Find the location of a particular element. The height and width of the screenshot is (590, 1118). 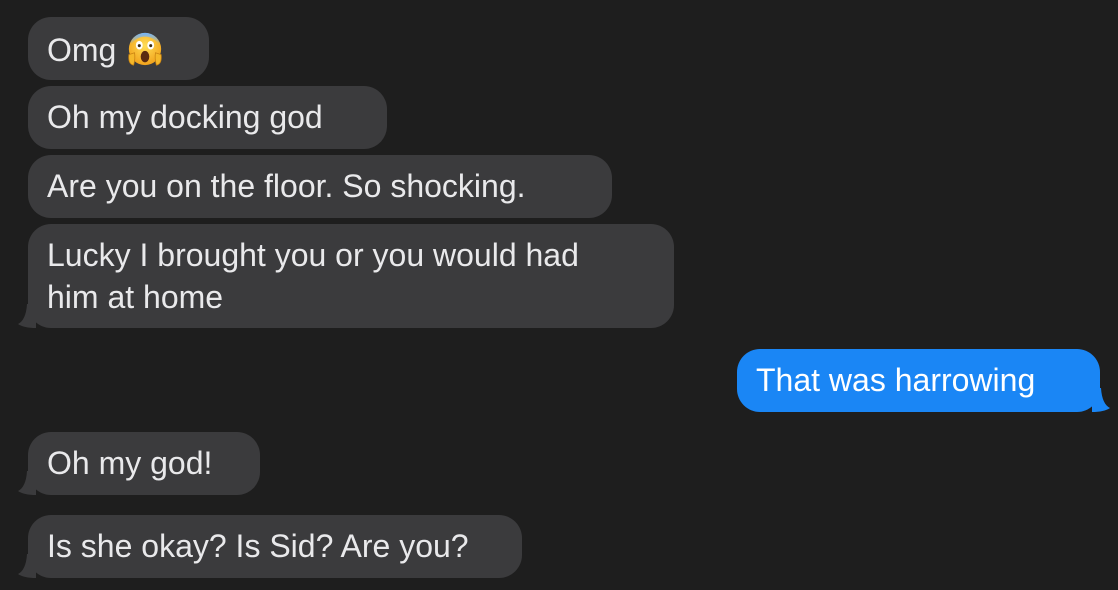

message-text: Oh my god! is located at coordinates (130, 463).